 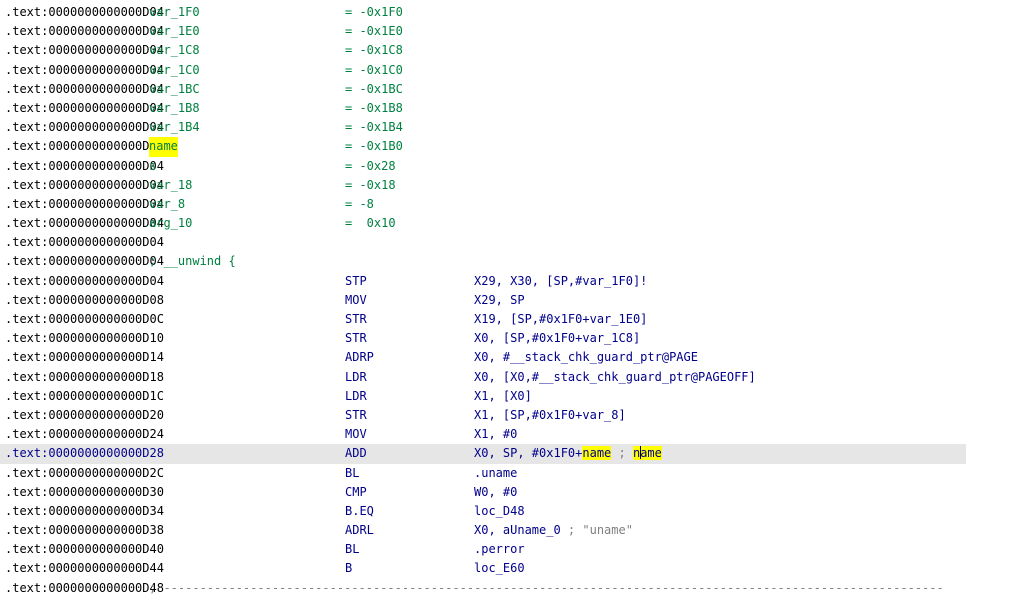 I want to click on line-address: .text:0000000000000D18, so click(x=84, y=377).